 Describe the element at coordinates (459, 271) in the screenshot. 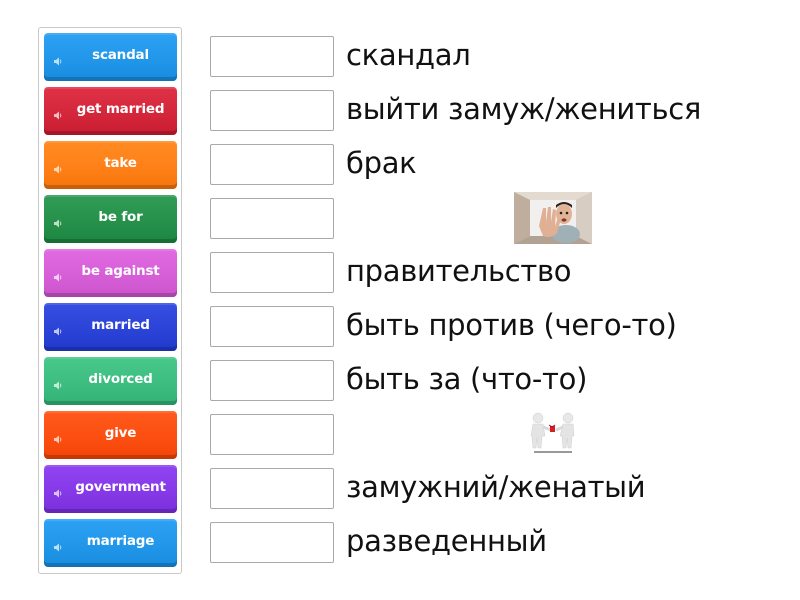

I see `answer-text: правительство` at that location.